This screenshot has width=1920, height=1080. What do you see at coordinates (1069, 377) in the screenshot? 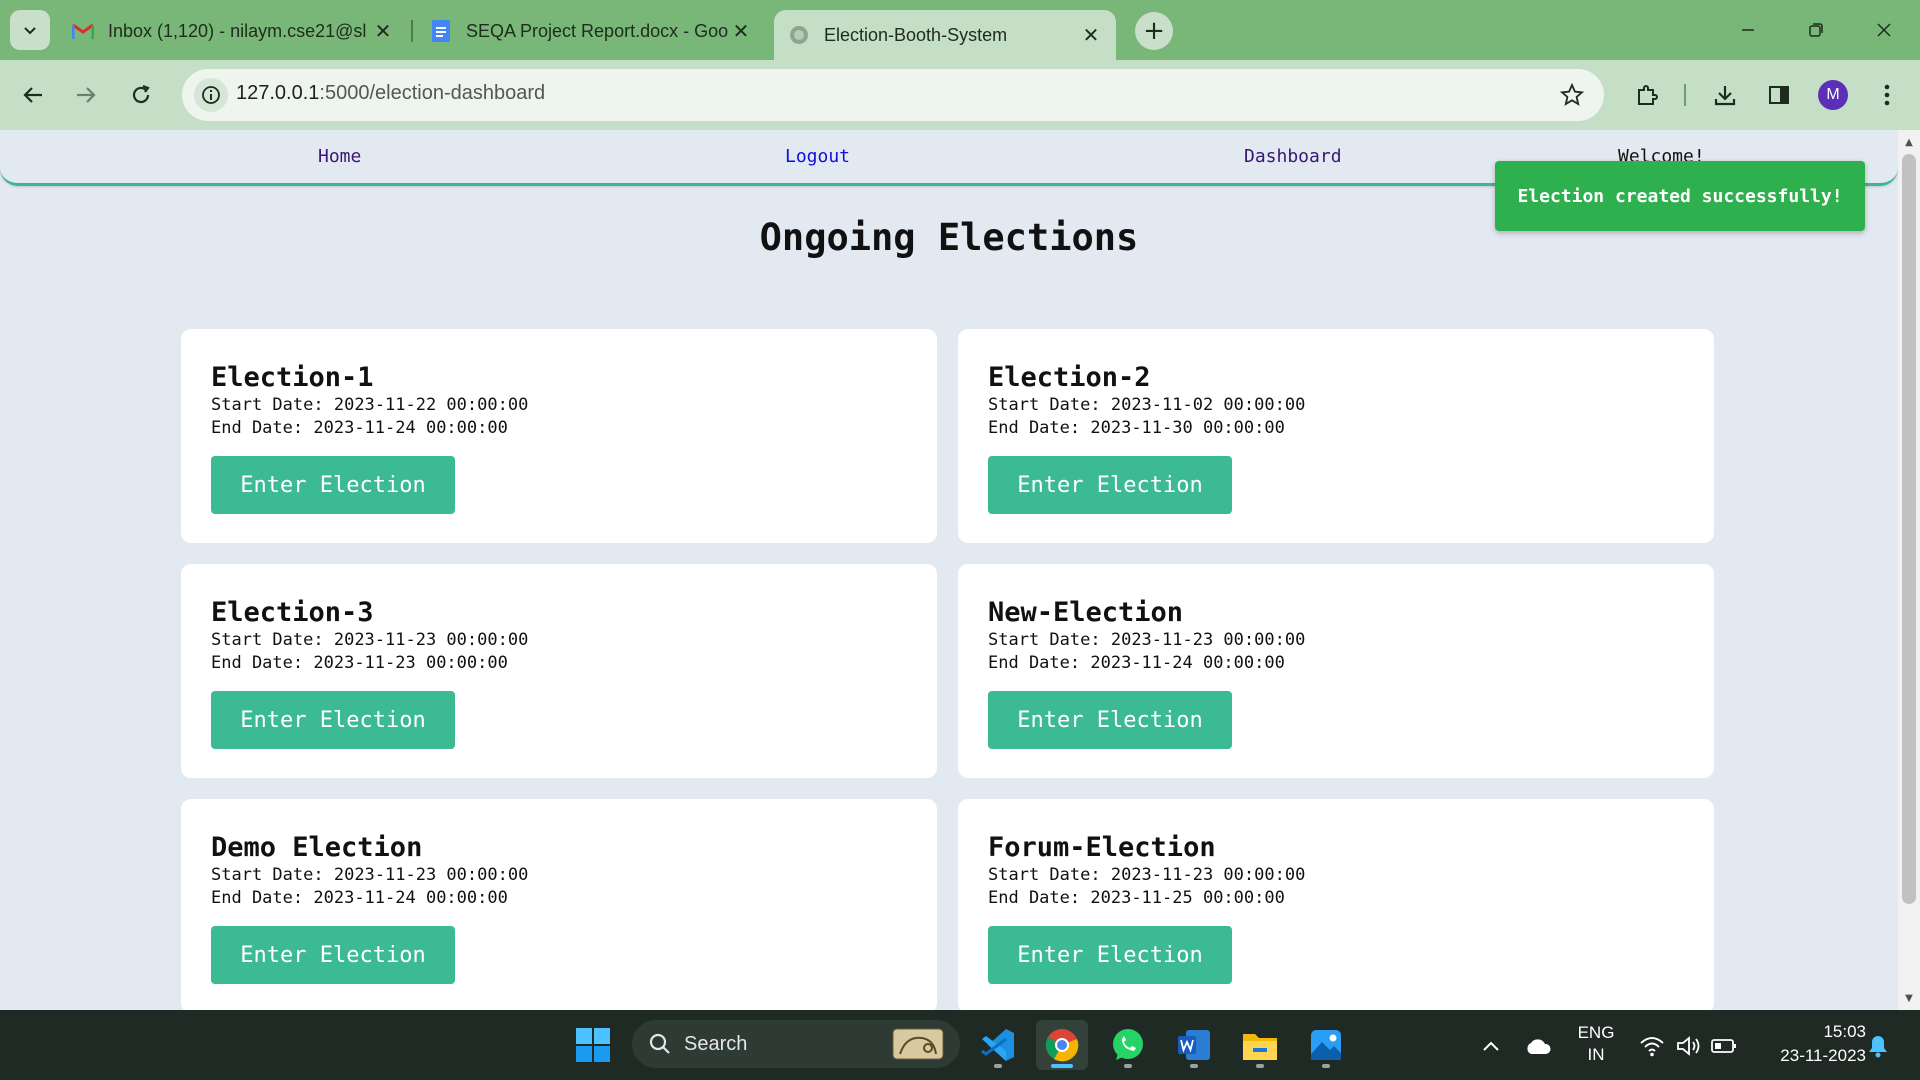
I see `election-name: Election-2` at bounding box center [1069, 377].